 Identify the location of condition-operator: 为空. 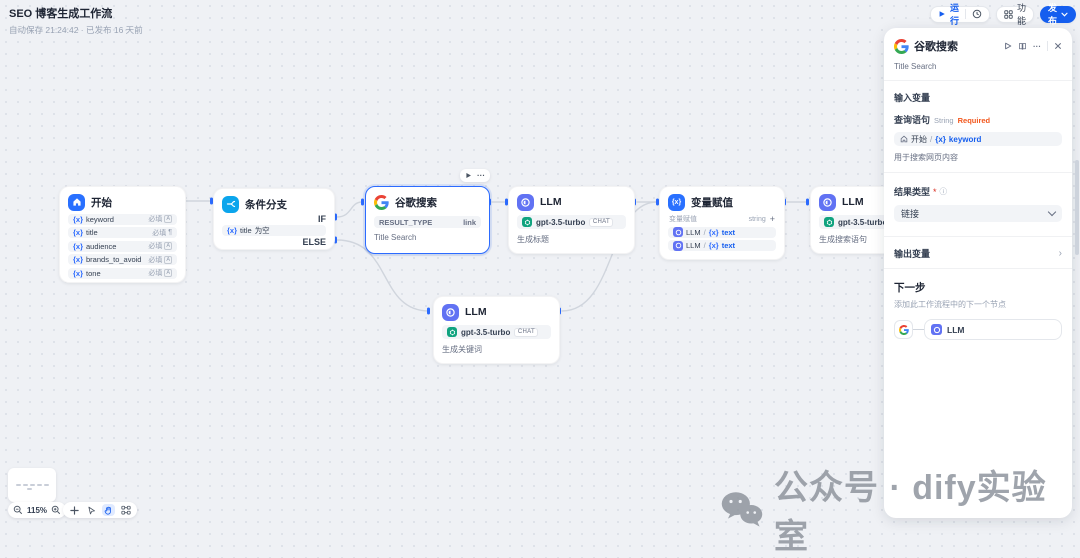
(262, 230).